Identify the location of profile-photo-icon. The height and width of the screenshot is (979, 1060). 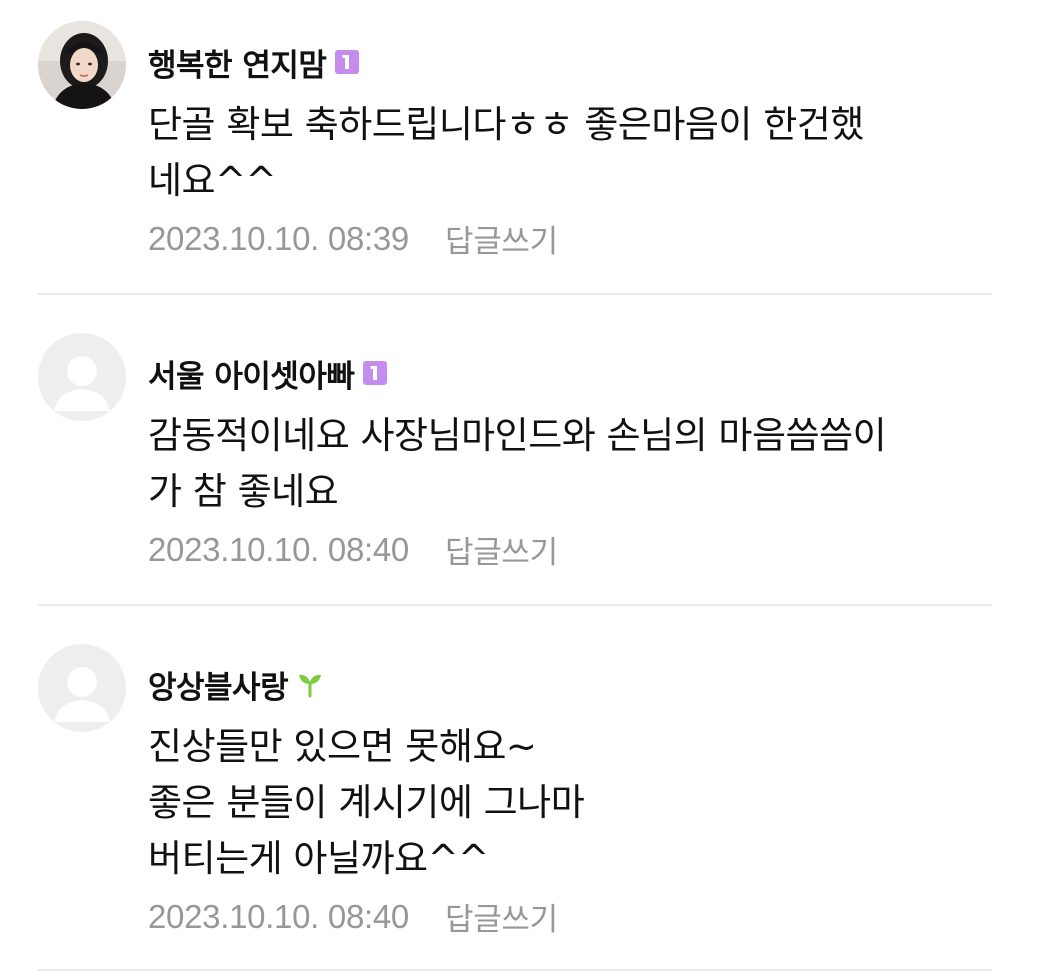
(82, 65).